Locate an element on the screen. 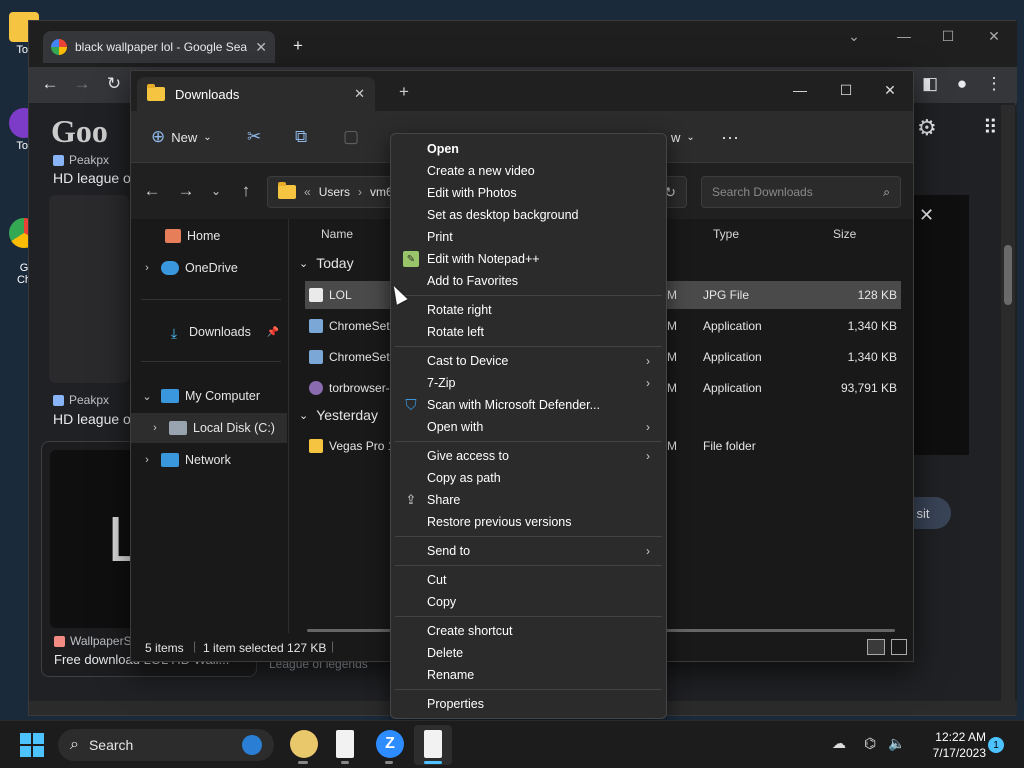 This screenshot has height=768, width=1024. more-options-icon: ··· is located at coordinates (730, 137).